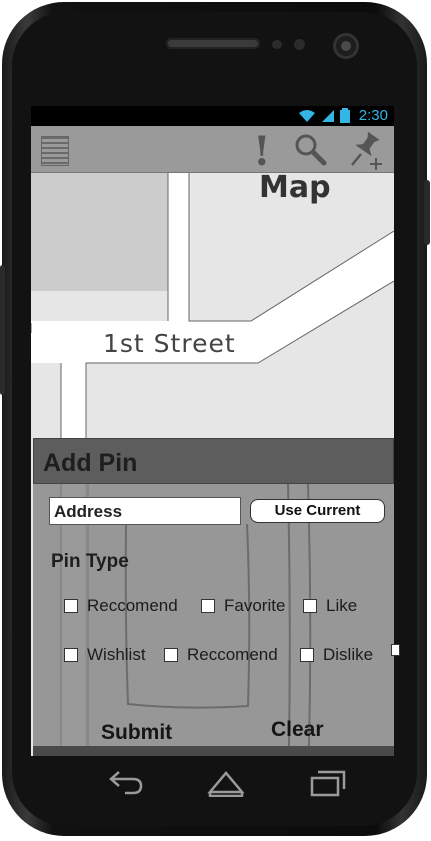  I want to click on menu-icon, so click(55, 151).